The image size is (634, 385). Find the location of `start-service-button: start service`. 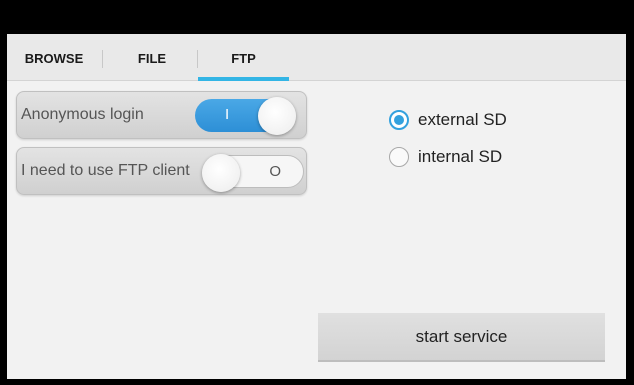

start-service-button: start service is located at coordinates (461, 337).